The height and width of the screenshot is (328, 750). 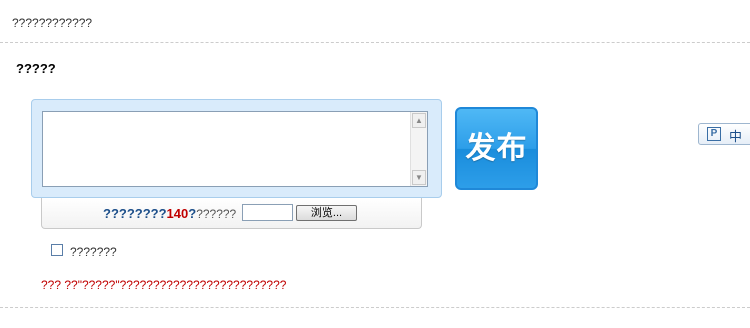 I want to click on file-path-input, so click(x=267, y=212).